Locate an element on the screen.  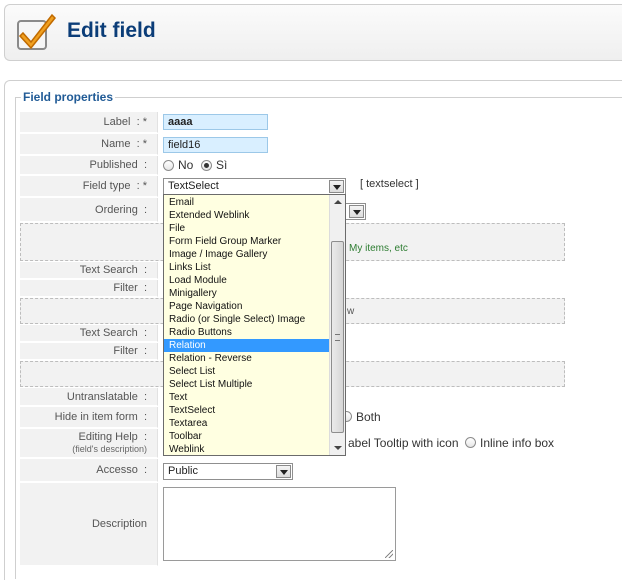
untranslatable-row-label: Untranslatable : is located at coordinates (89, 397).